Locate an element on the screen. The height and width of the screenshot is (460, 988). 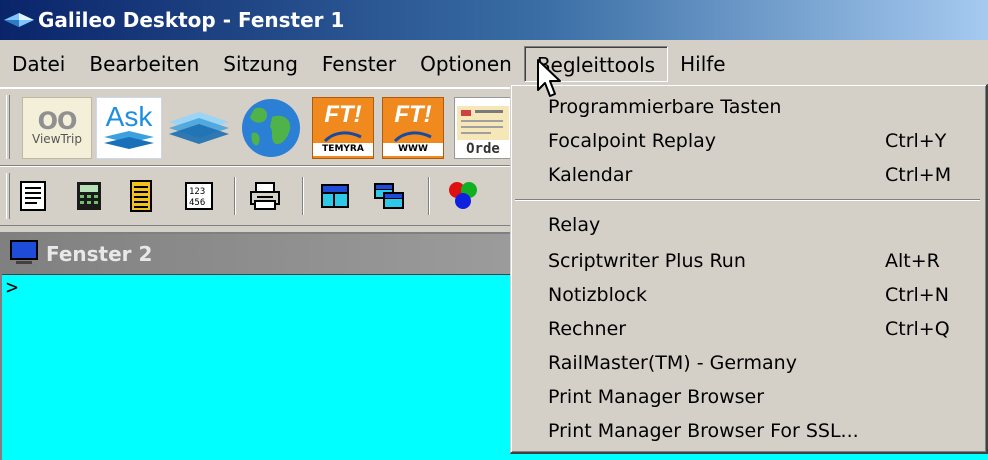
galileo-layers-icon is located at coordinates (199, 128).